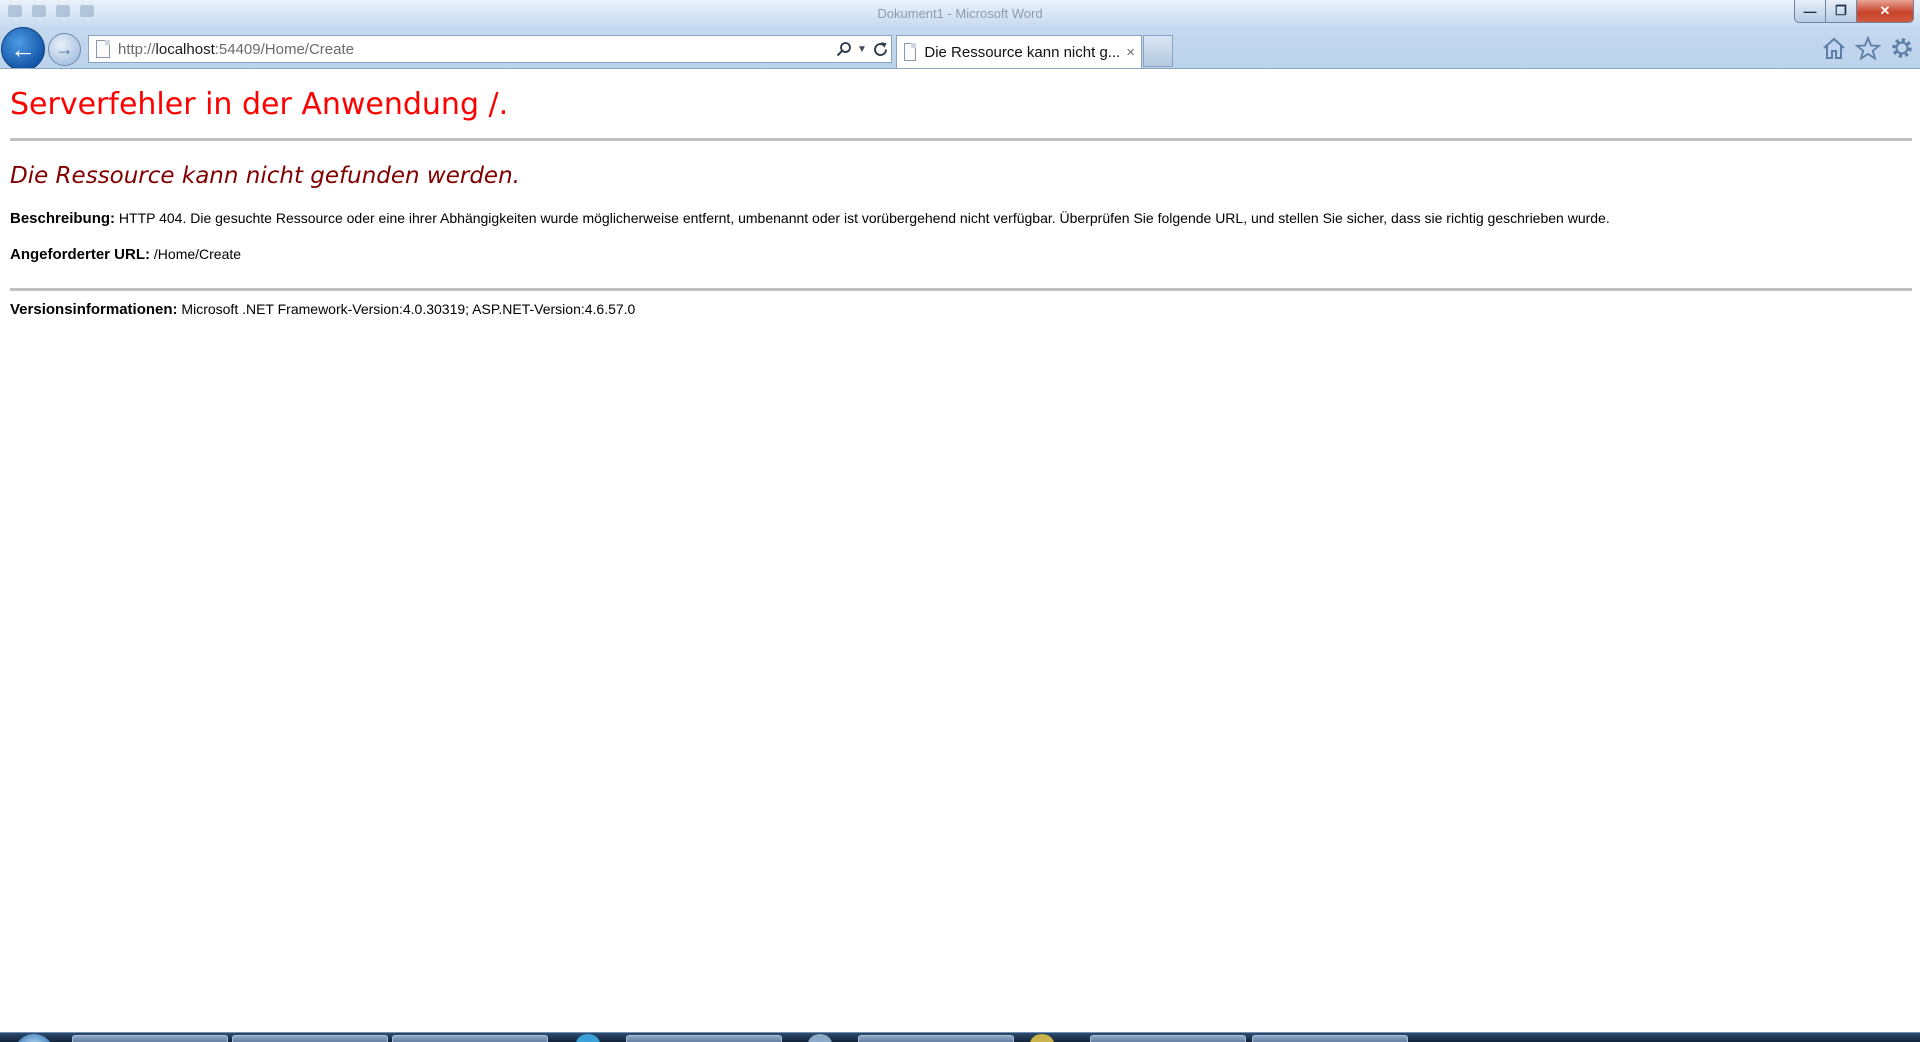 The width and height of the screenshot is (1920, 1042). I want to click on window-title: Dokument1 - Microsoft Word, so click(960, 13).